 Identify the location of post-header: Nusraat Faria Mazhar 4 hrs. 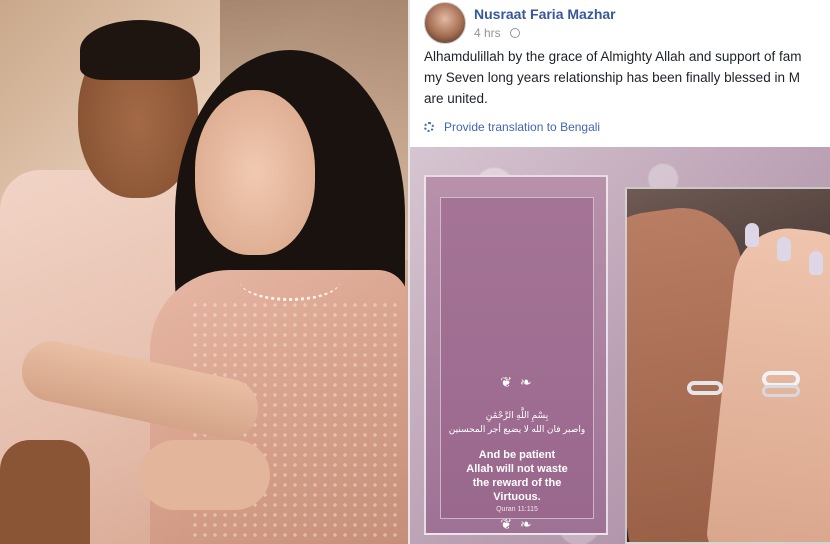
(624, 24).